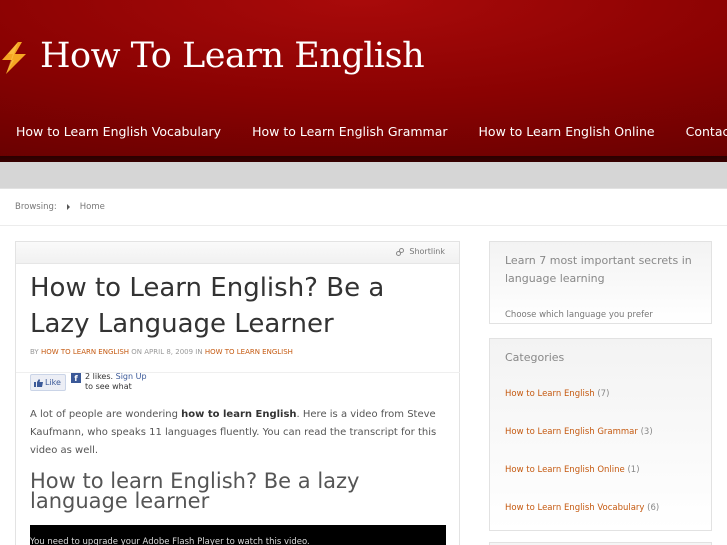  Describe the element at coordinates (36, 207) in the screenshot. I see `breadcrumb-label: Browsing:` at that location.